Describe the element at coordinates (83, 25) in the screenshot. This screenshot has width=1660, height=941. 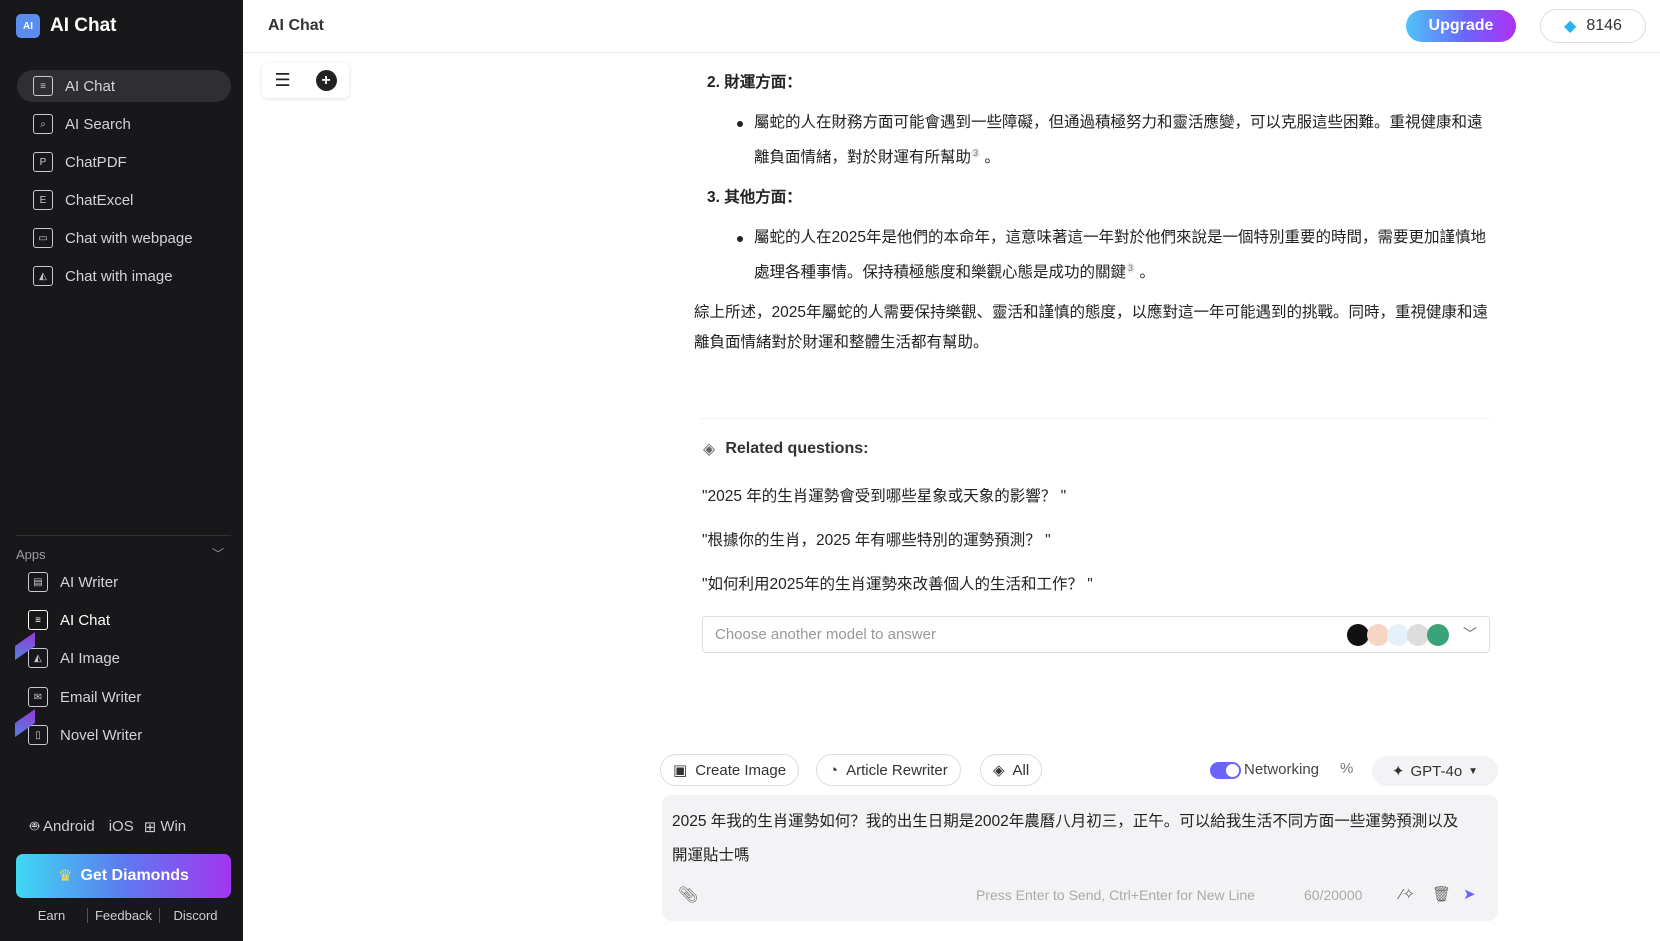
I see `brand-name: AI Chat` at that location.